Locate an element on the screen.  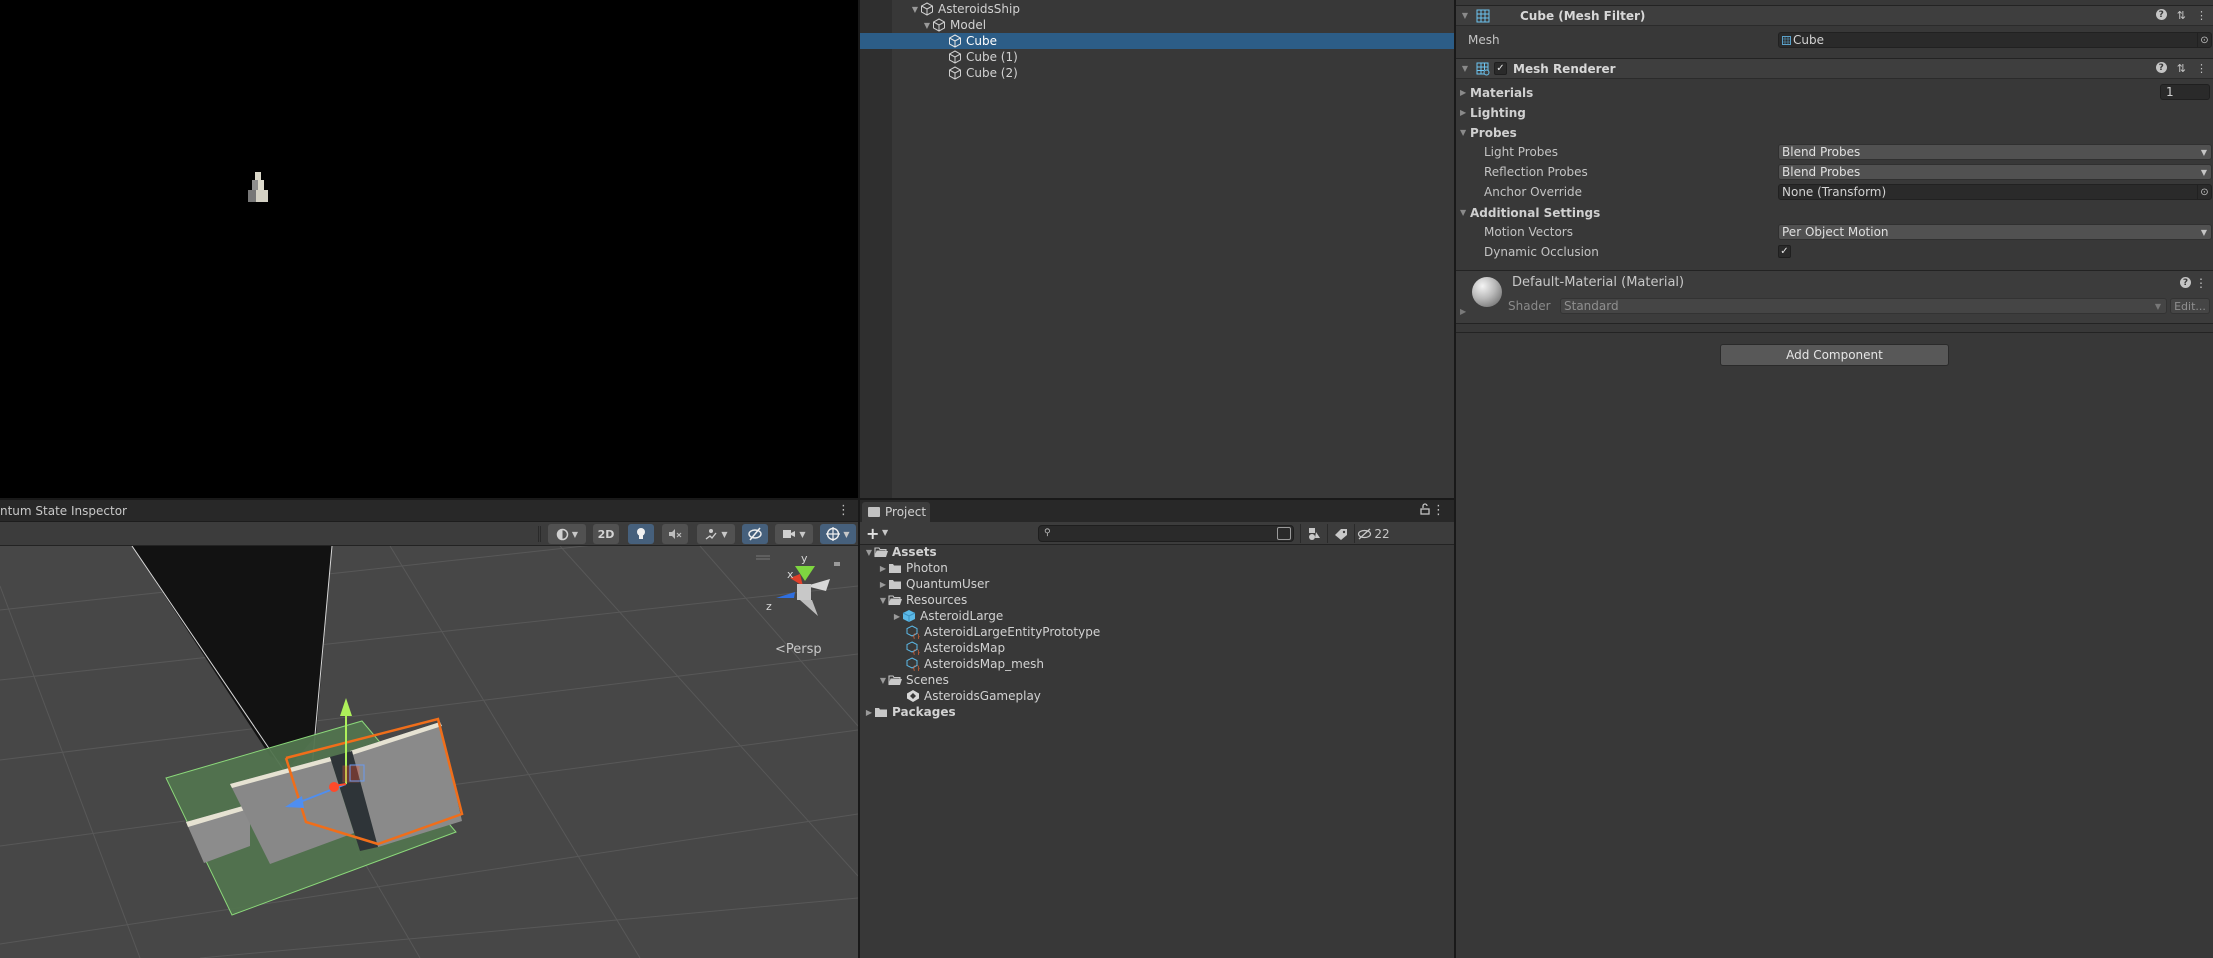
light-probes-label: Light Probes is located at coordinates (1521, 152).